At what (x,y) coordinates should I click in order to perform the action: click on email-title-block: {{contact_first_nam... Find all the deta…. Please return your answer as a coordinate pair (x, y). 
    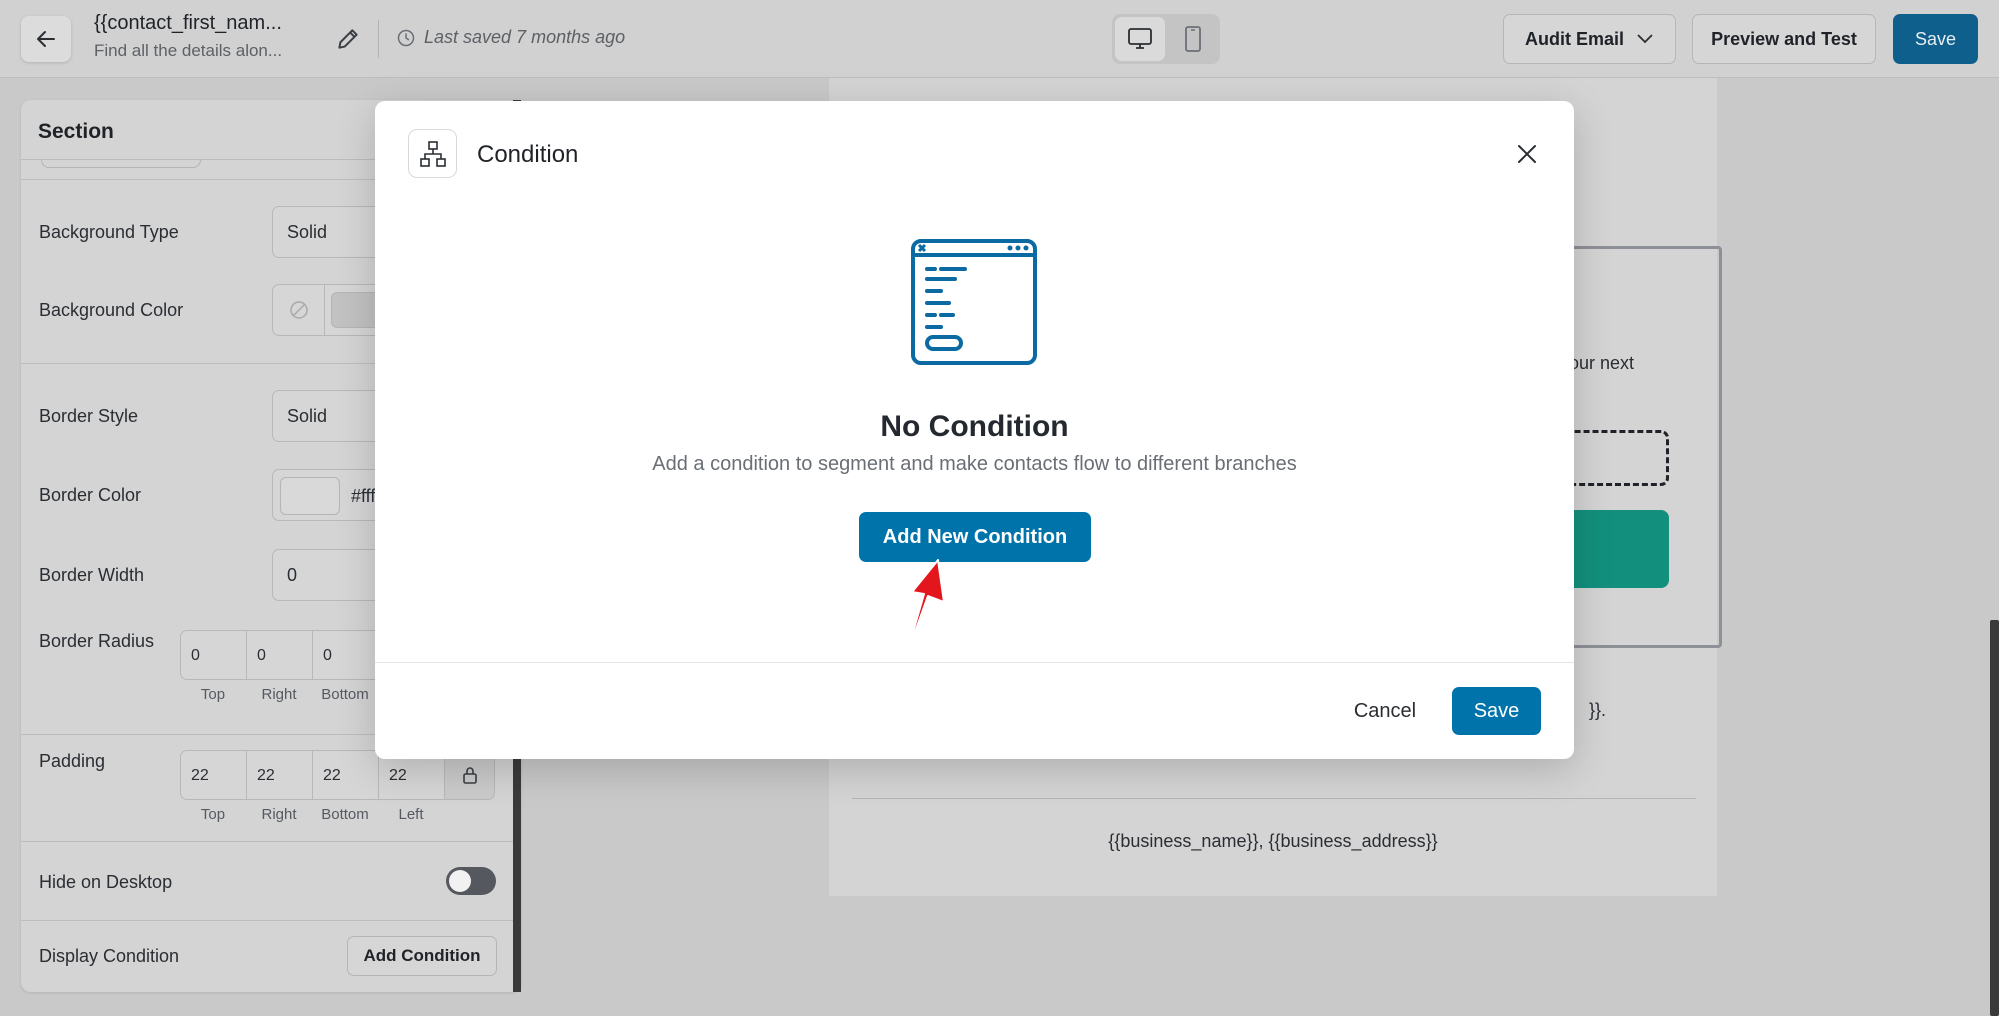
    Looking at the image, I should click on (204, 36).